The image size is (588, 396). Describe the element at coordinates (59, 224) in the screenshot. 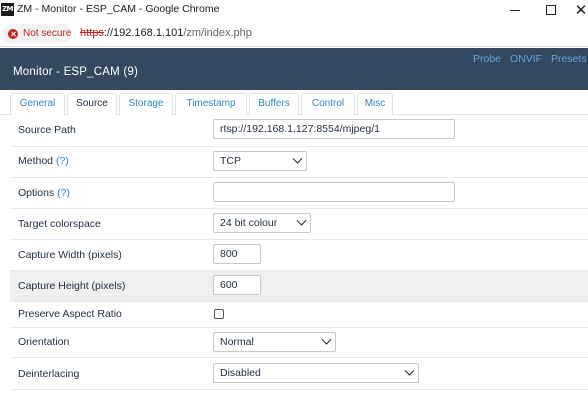

I see `target-colorspace-label: Target colorspace` at that location.